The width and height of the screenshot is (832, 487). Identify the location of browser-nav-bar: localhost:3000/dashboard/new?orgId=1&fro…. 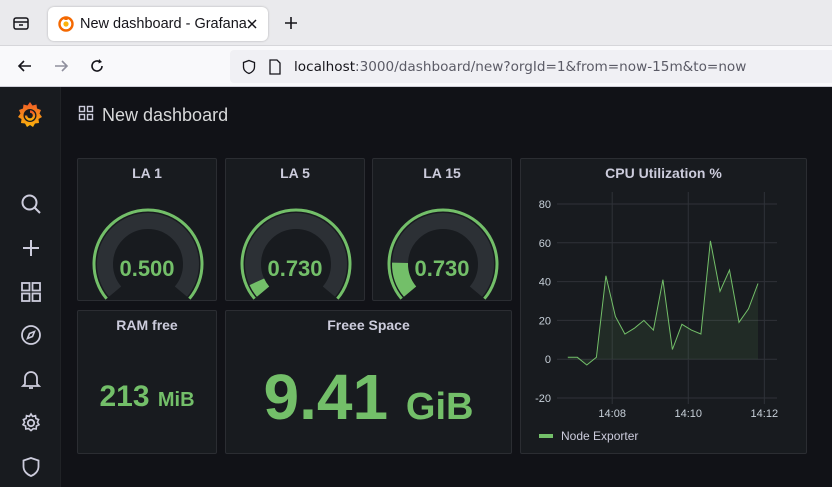
(416, 66).